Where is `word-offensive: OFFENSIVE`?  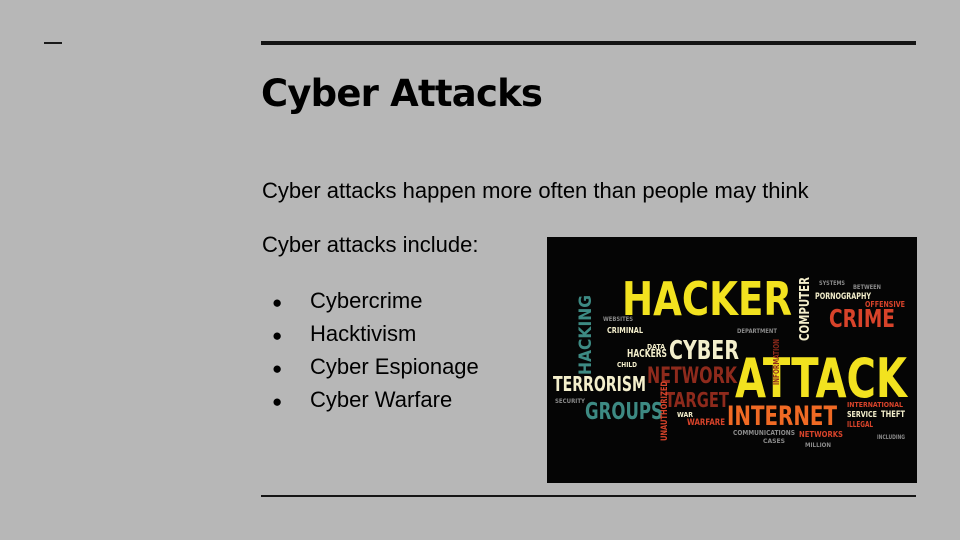 word-offensive: OFFENSIVE is located at coordinates (885, 304).